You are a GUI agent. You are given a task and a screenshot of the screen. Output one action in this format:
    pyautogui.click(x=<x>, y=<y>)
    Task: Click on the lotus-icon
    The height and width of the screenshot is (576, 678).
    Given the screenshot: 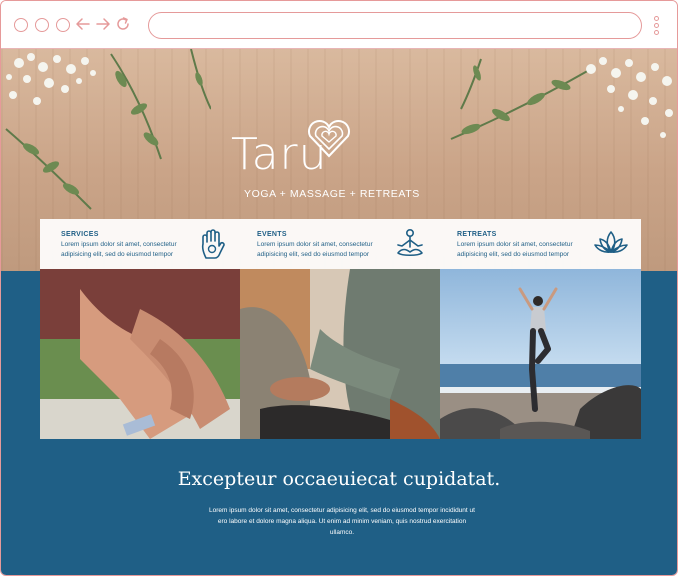 What is the action you would take?
    pyautogui.click(x=611, y=242)
    